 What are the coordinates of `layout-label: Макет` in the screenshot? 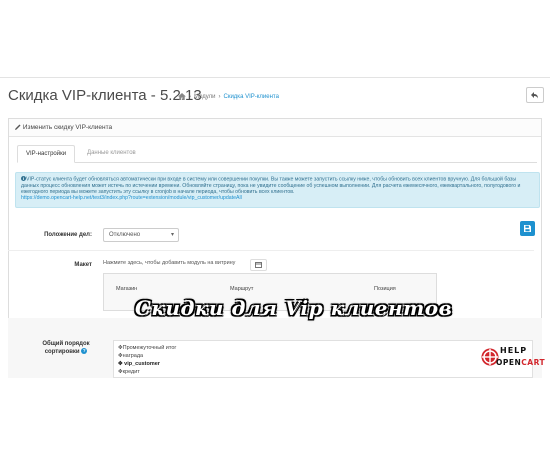 It's located at (83, 265).